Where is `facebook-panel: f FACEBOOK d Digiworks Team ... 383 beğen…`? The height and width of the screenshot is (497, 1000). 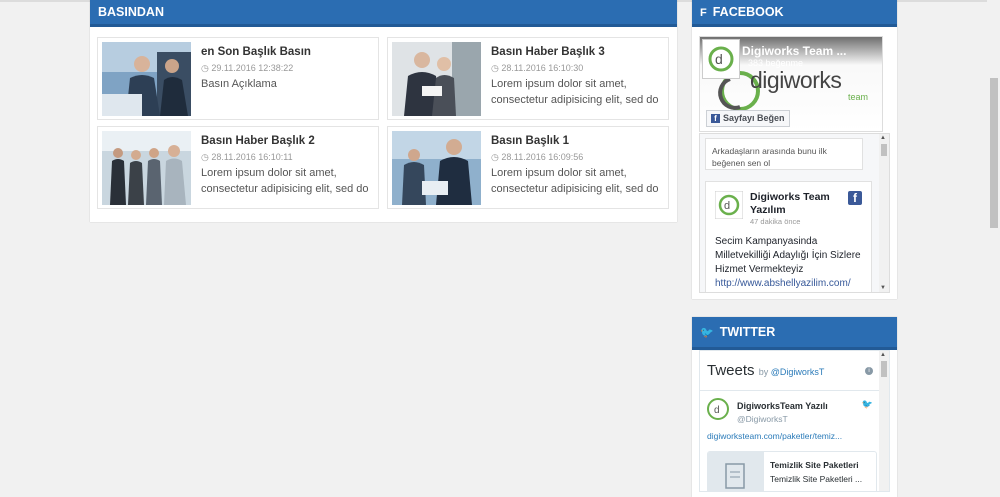 facebook-panel: f FACEBOOK d Digiworks Team ... 383 beğen… is located at coordinates (794, 149).